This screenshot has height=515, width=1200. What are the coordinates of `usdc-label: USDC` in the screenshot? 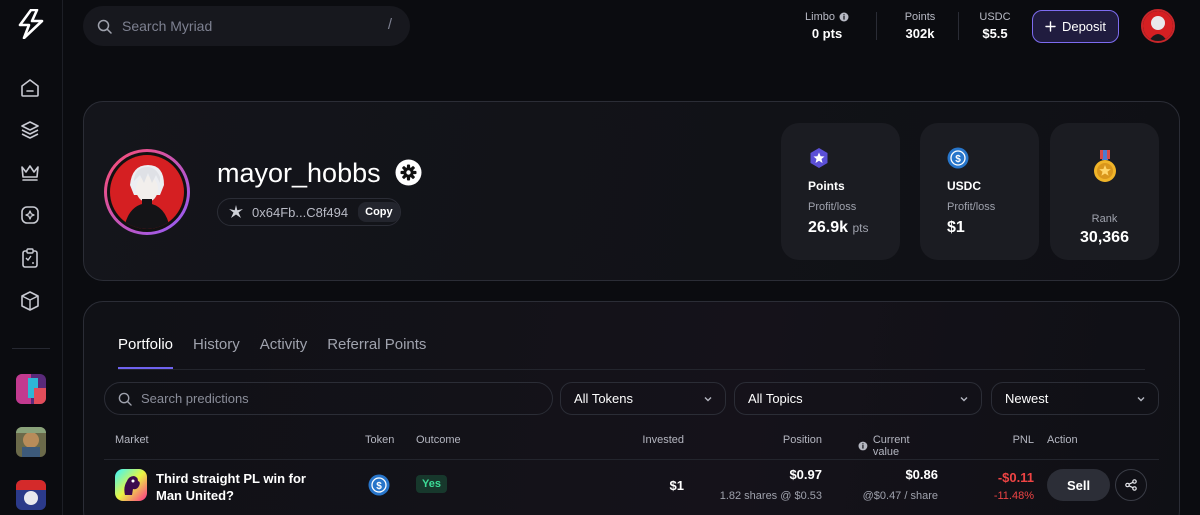 It's located at (995, 17).